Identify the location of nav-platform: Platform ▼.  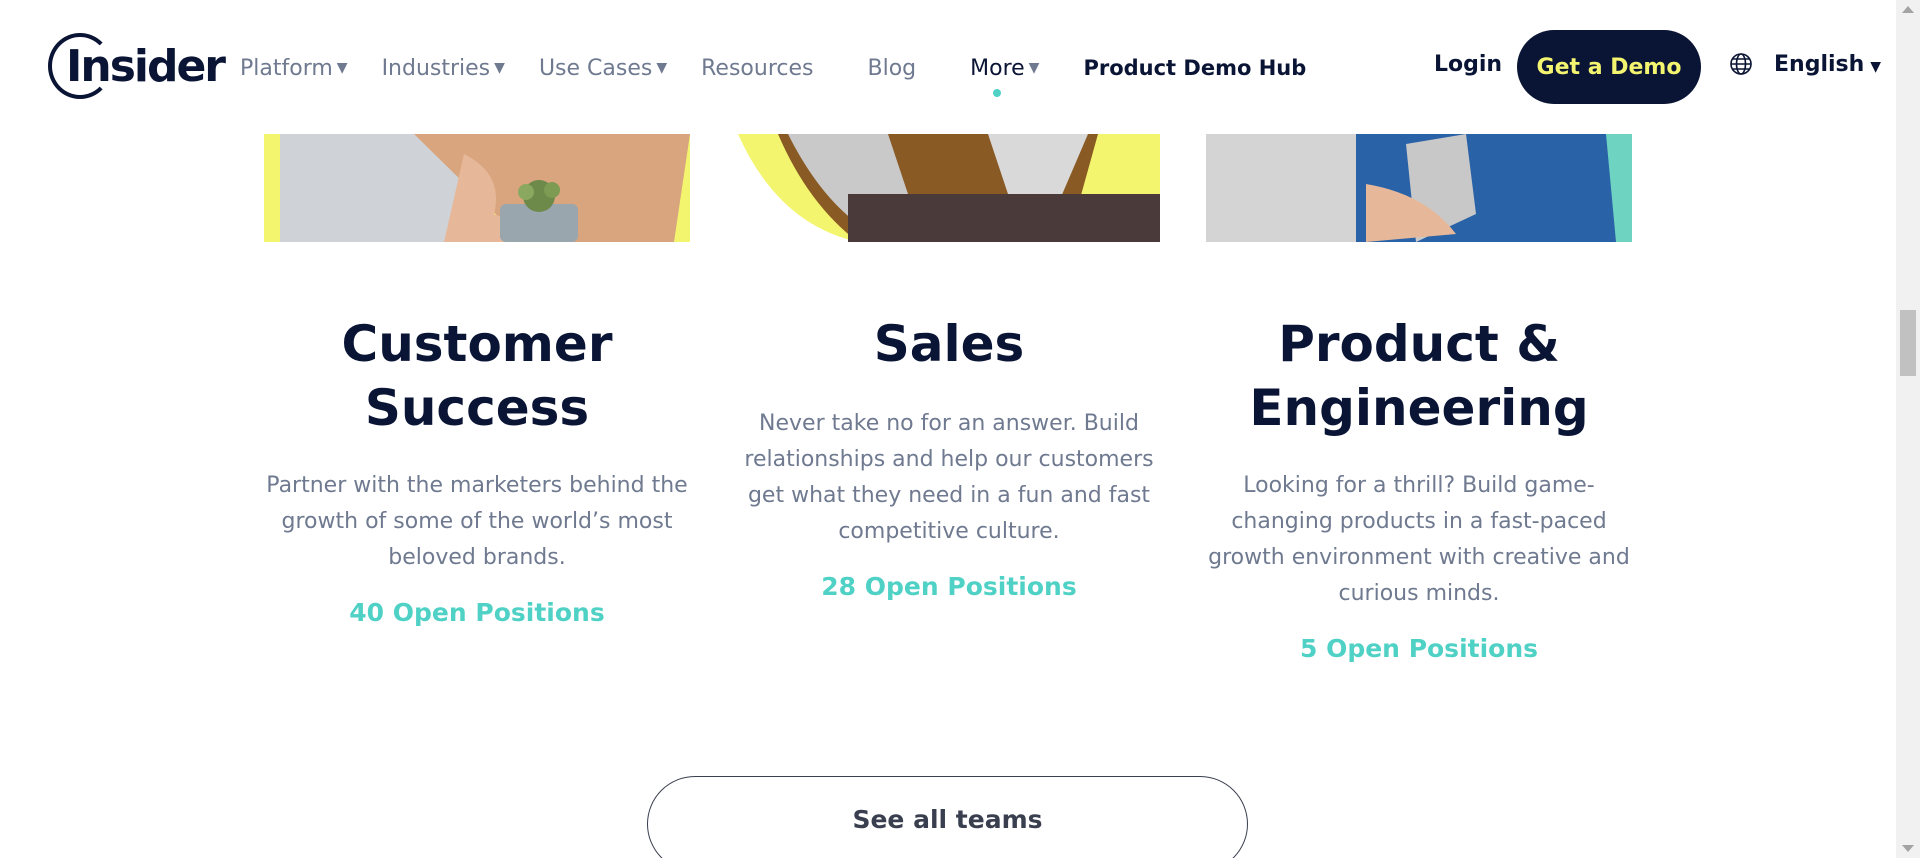
(294, 68).